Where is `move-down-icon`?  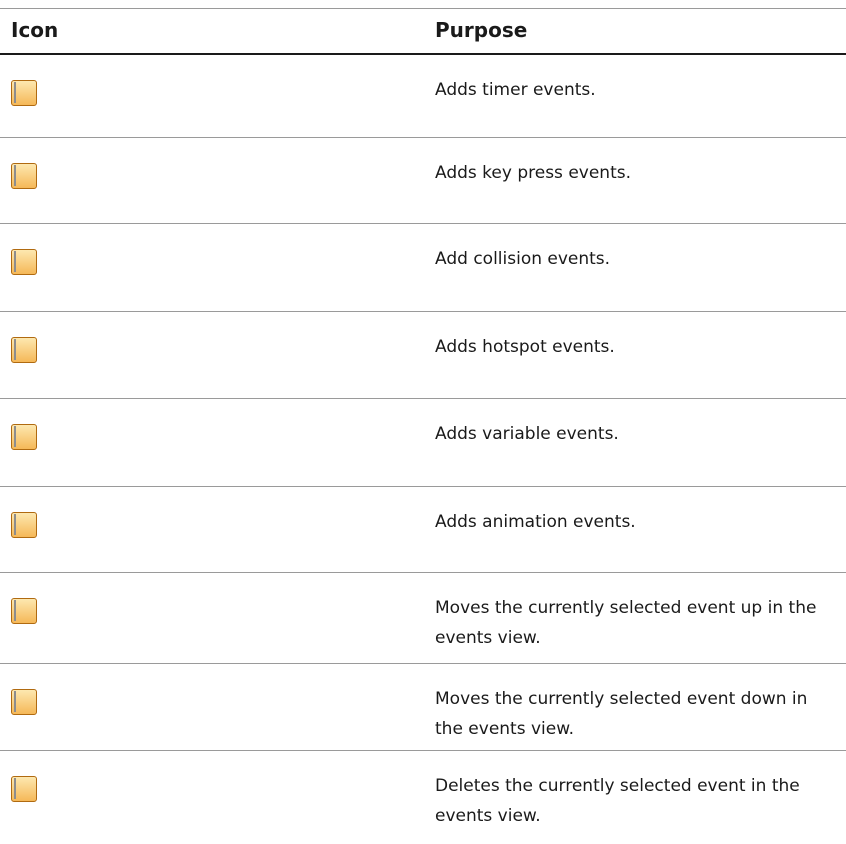
move-down-icon is located at coordinates (24, 702).